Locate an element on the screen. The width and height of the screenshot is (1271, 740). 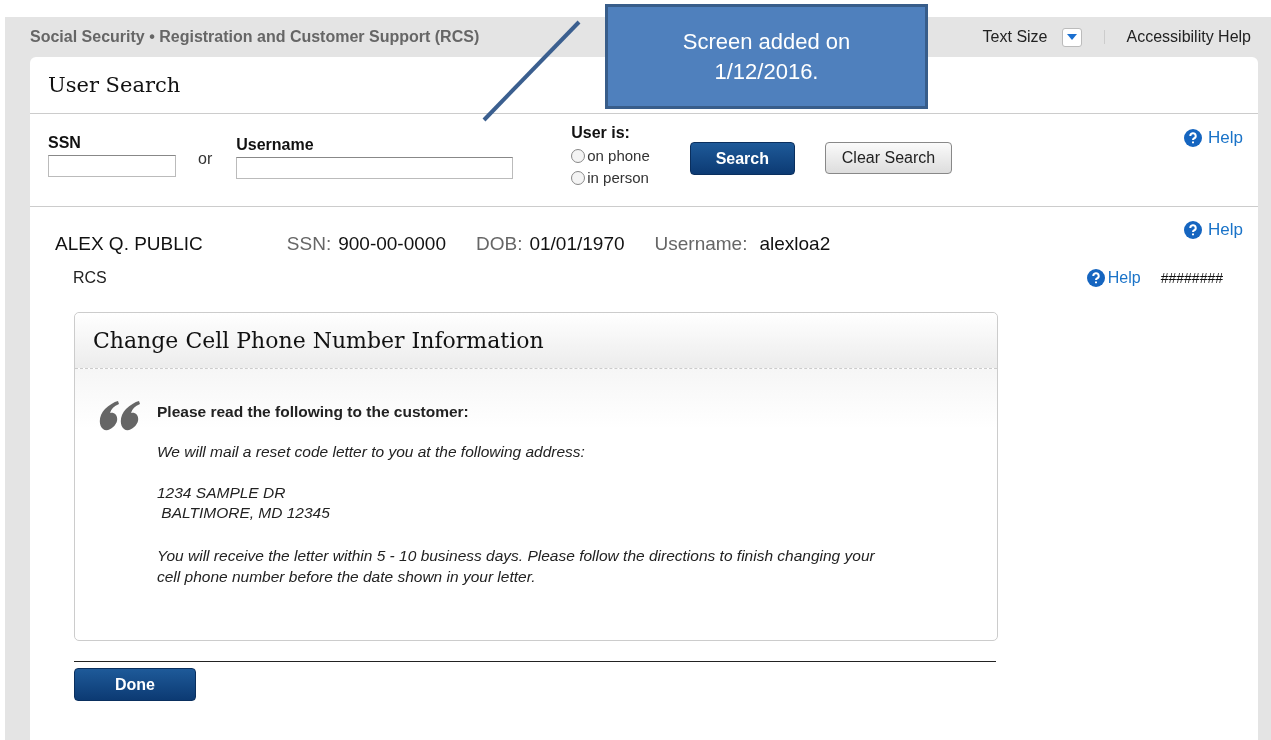
address-line: BALTIMORE, MD 12345 is located at coordinates (245, 513).